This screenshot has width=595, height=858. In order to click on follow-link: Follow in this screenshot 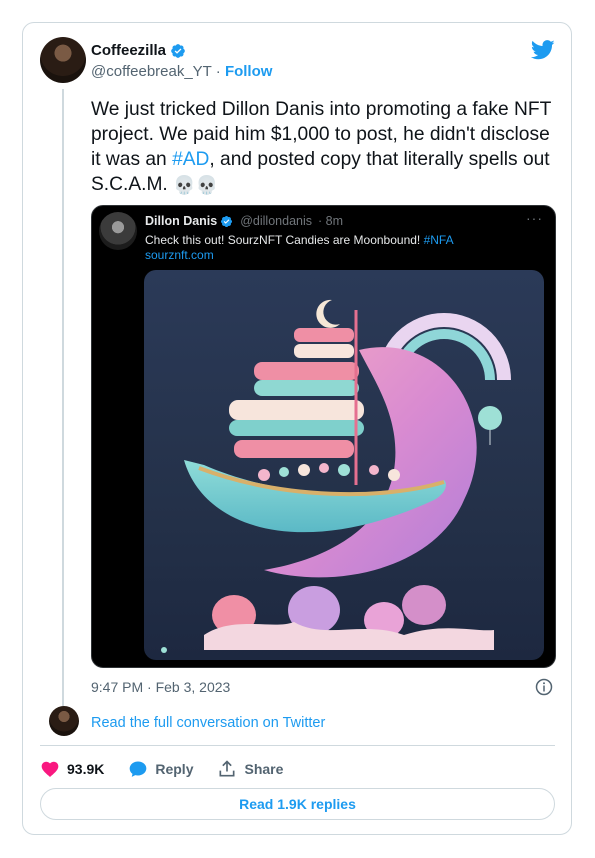, I will do `click(249, 71)`.